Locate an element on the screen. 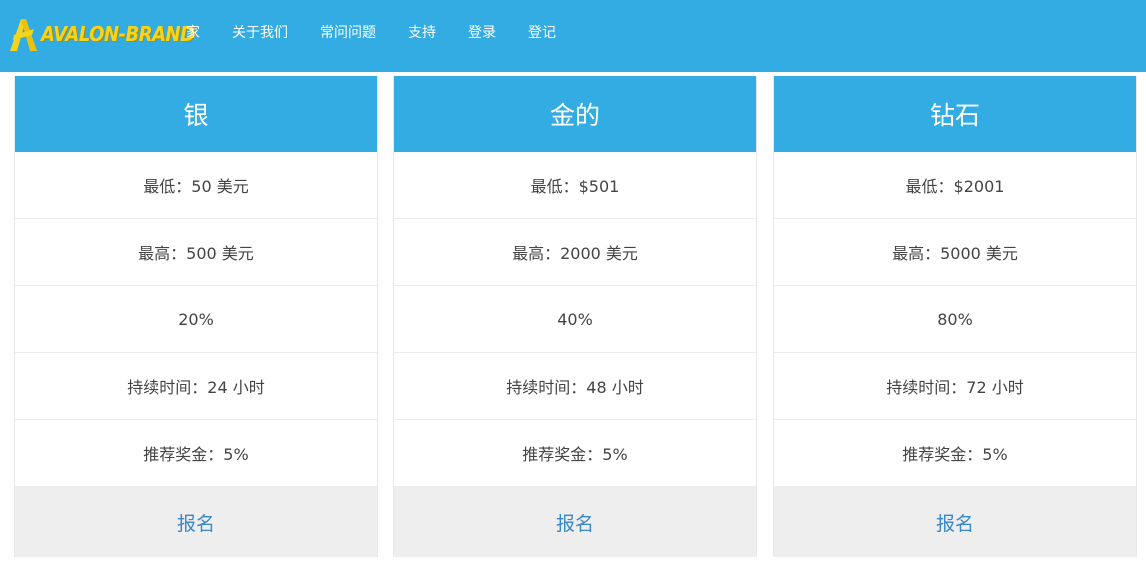 The image size is (1146, 566). plan-duration: 持续时间：48 小时 is located at coordinates (575, 386).